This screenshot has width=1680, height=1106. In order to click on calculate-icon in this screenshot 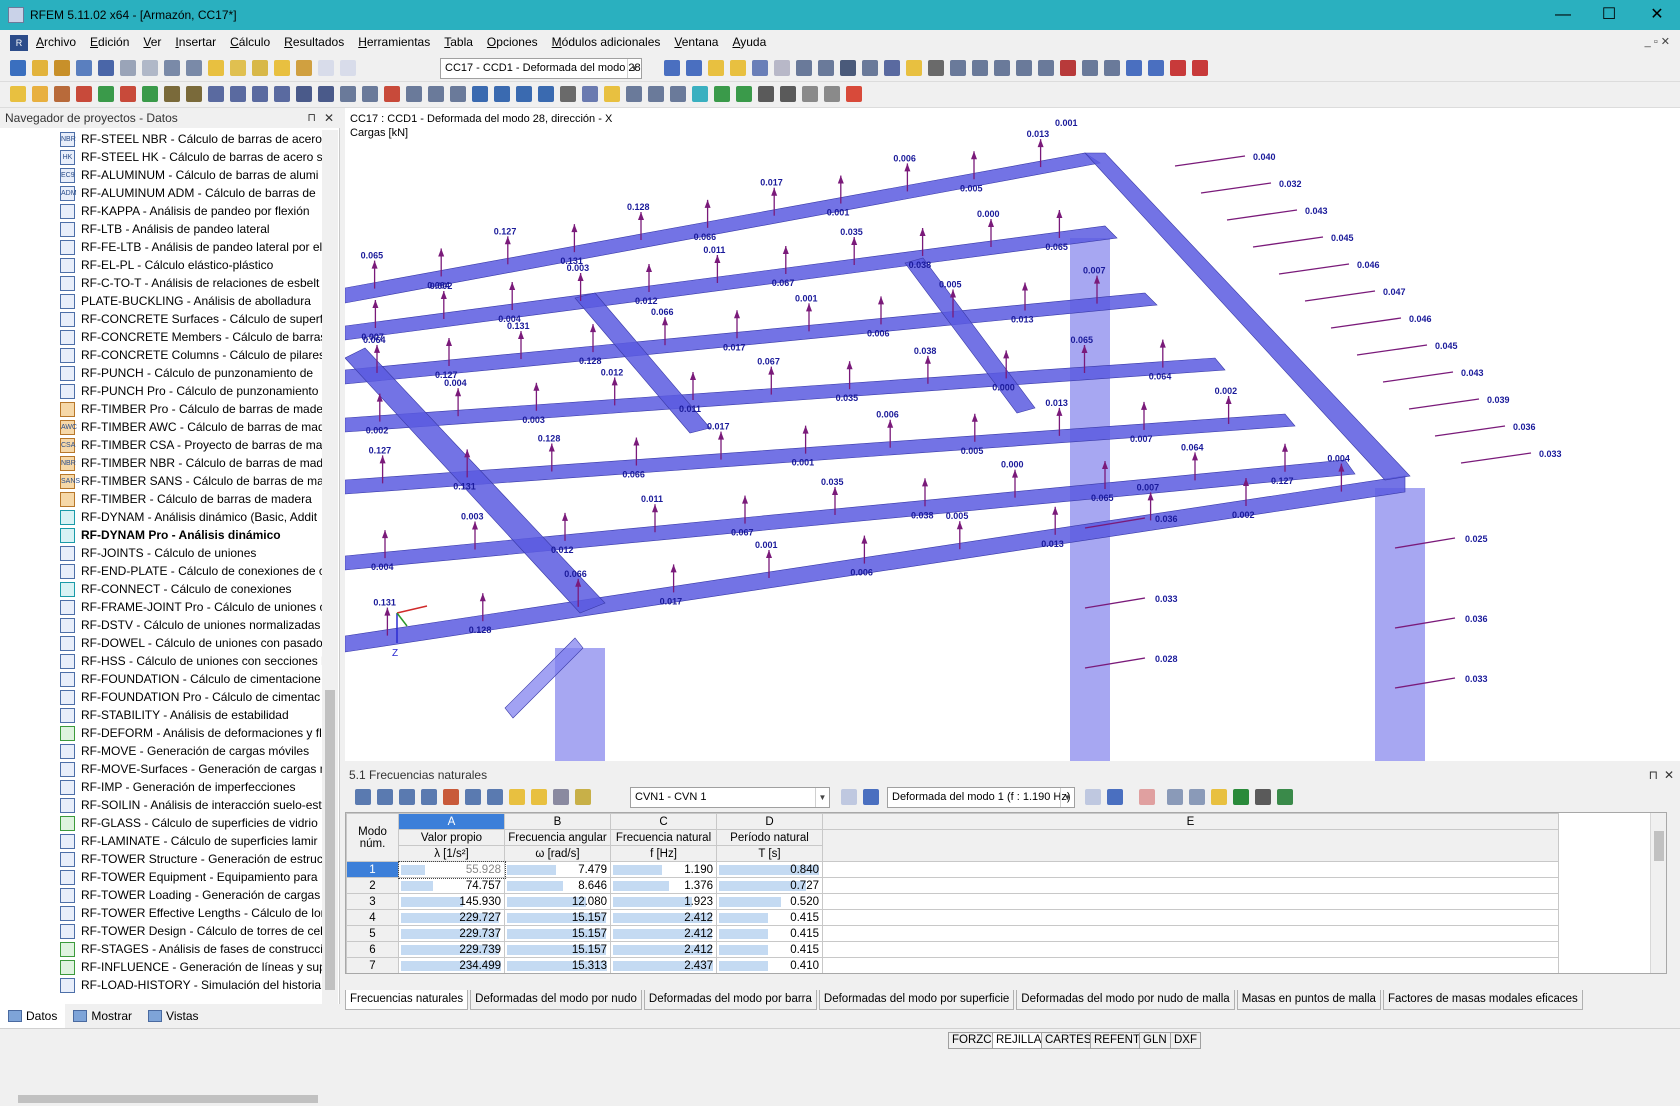, I will do `click(282, 68)`.